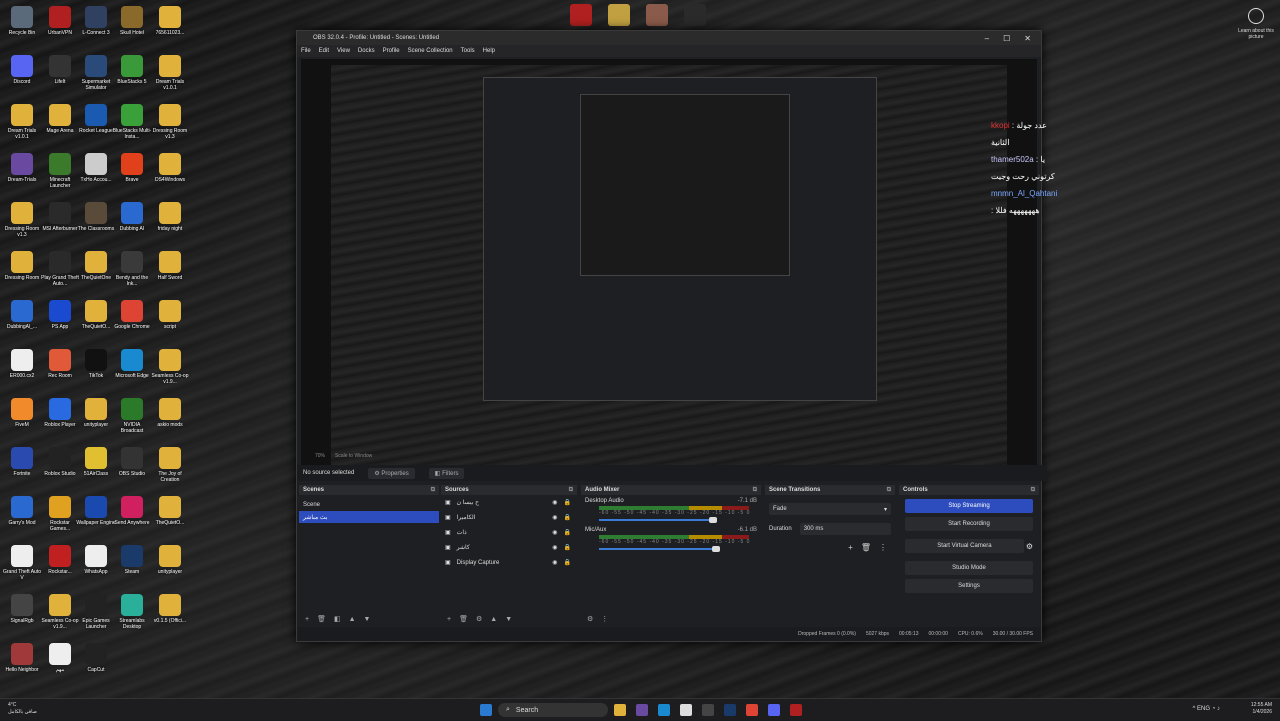 The image size is (1280, 721). What do you see at coordinates (463, 619) in the screenshot?
I see `remove-source-icon: 🗑` at bounding box center [463, 619].